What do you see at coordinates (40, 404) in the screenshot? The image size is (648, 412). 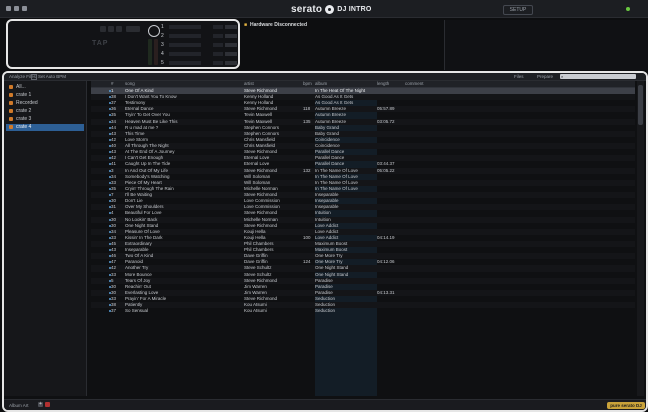 I see `add-crate-icon: +` at bounding box center [40, 404].